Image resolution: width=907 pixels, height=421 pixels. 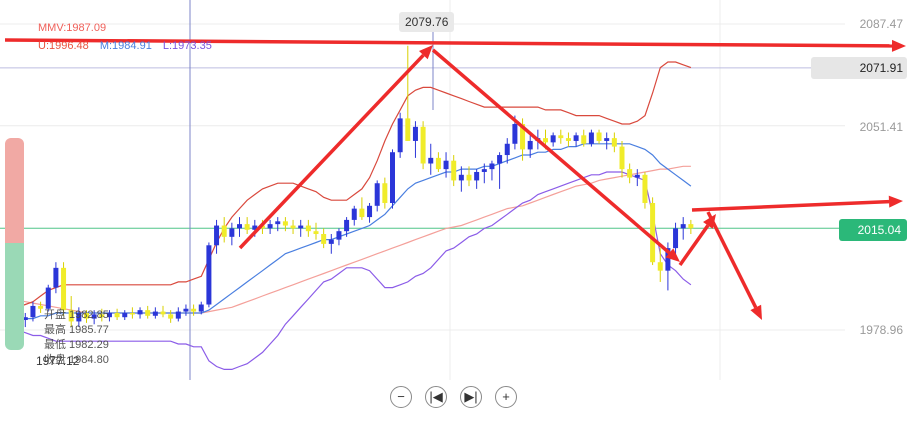 I want to click on alert-price-tag: 2071.91, so click(x=859, y=68).